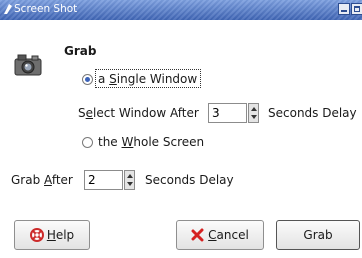  Describe the element at coordinates (28, 65) in the screenshot. I see `camera-icon` at that location.